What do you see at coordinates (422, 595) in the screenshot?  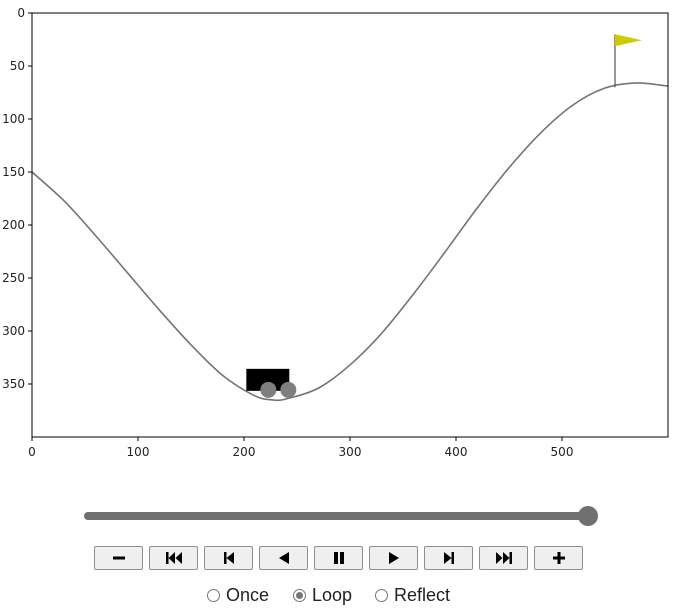 I see `mode-reflect-label: Reflect` at bounding box center [422, 595].